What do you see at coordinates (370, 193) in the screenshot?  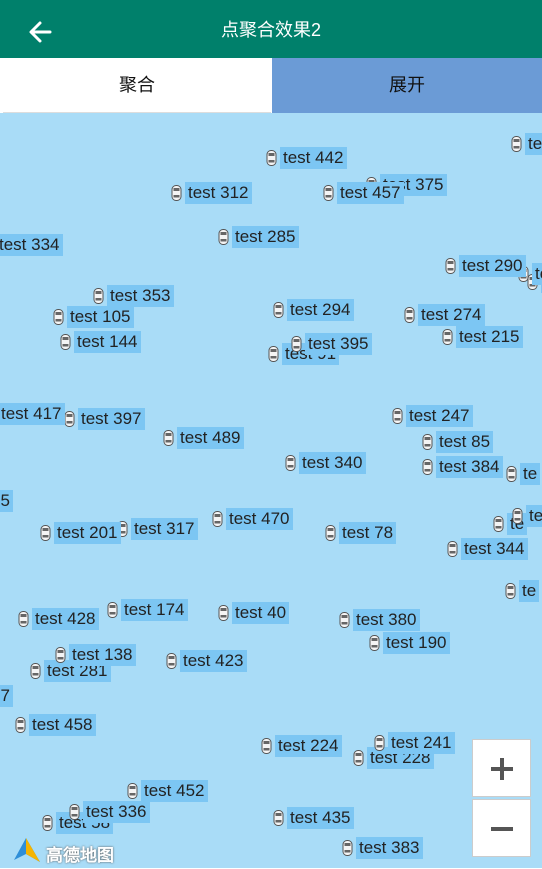 I see `marker-label: test 457` at bounding box center [370, 193].